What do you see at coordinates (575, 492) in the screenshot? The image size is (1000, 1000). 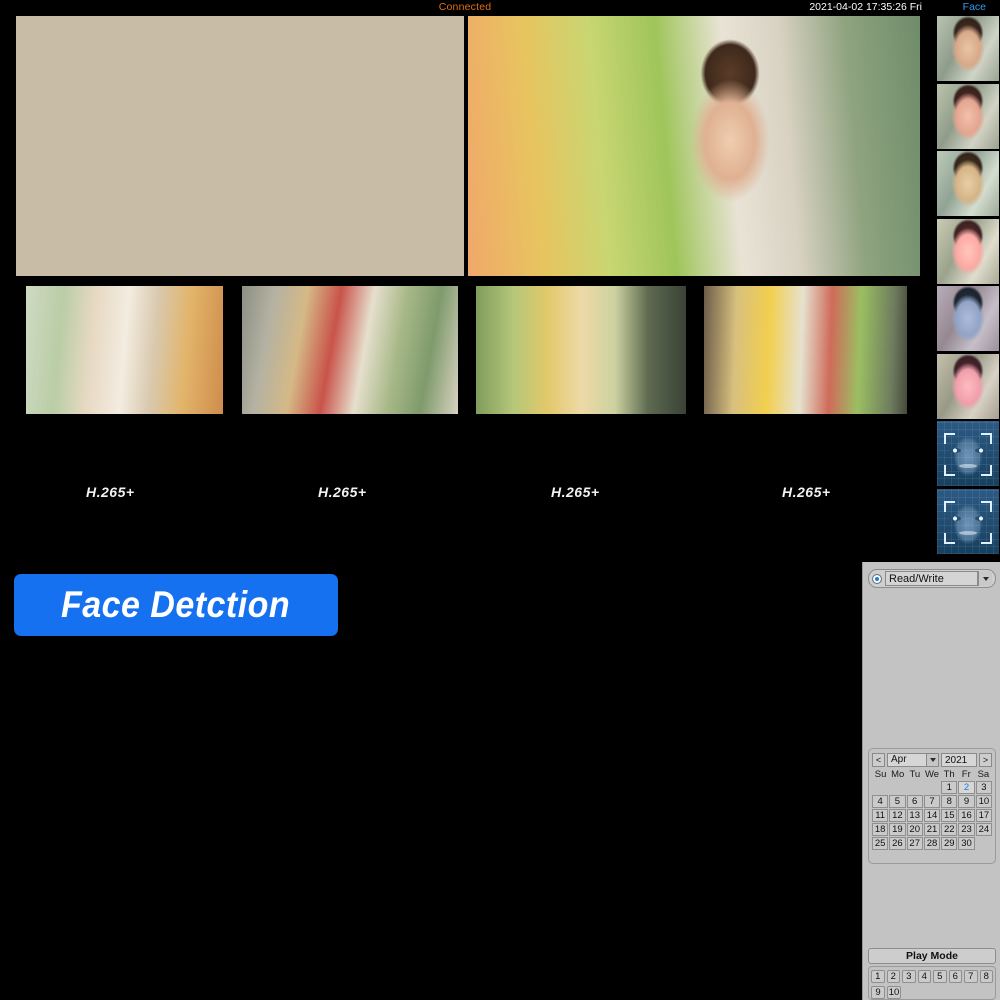 I see `codec-label-3: H.265+` at bounding box center [575, 492].